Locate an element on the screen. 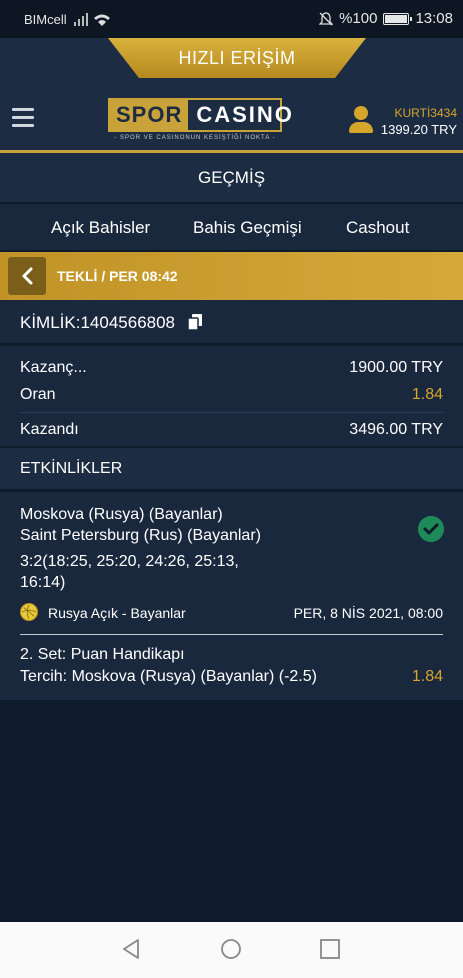  events-section-header: ETKİNLİKLER is located at coordinates (231, 469).